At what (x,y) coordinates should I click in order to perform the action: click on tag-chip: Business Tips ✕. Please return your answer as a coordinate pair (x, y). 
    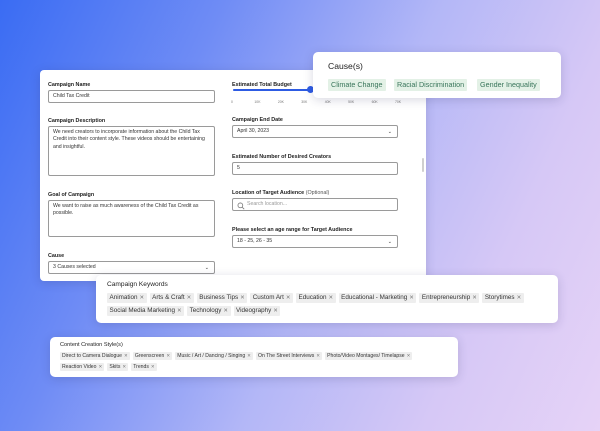
    Looking at the image, I should click on (222, 298).